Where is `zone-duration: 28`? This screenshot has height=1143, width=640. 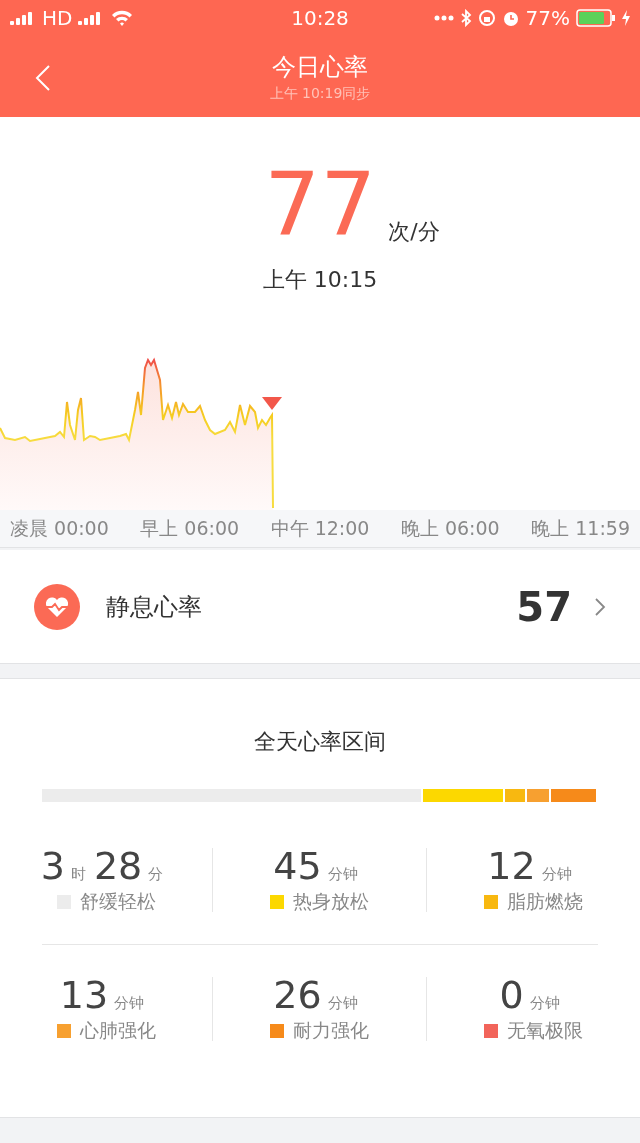 zone-duration: 28 is located at coordinates (118, 866).